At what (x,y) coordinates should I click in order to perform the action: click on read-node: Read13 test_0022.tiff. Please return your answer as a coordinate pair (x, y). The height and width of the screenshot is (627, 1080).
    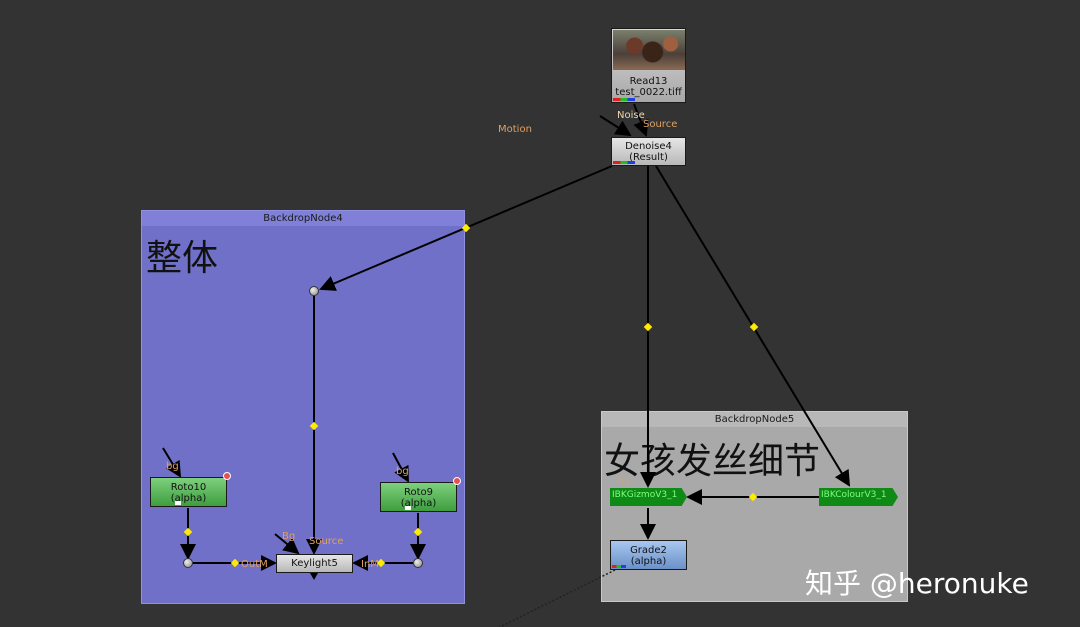
    Looking at the image, I should click on (648, 65).